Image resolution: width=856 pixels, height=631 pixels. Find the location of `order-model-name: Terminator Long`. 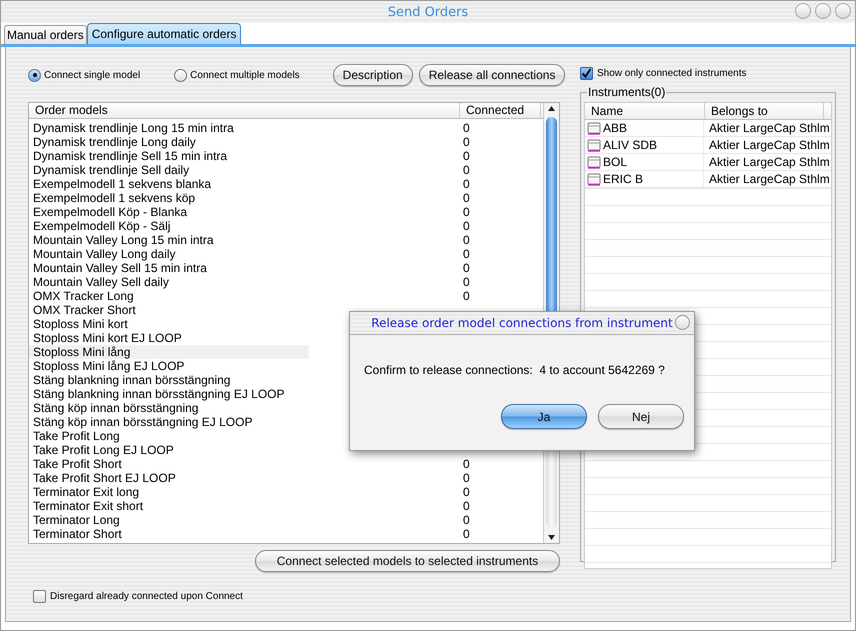

order-model-name: Terminator Long is located at coordinates (169, 520).